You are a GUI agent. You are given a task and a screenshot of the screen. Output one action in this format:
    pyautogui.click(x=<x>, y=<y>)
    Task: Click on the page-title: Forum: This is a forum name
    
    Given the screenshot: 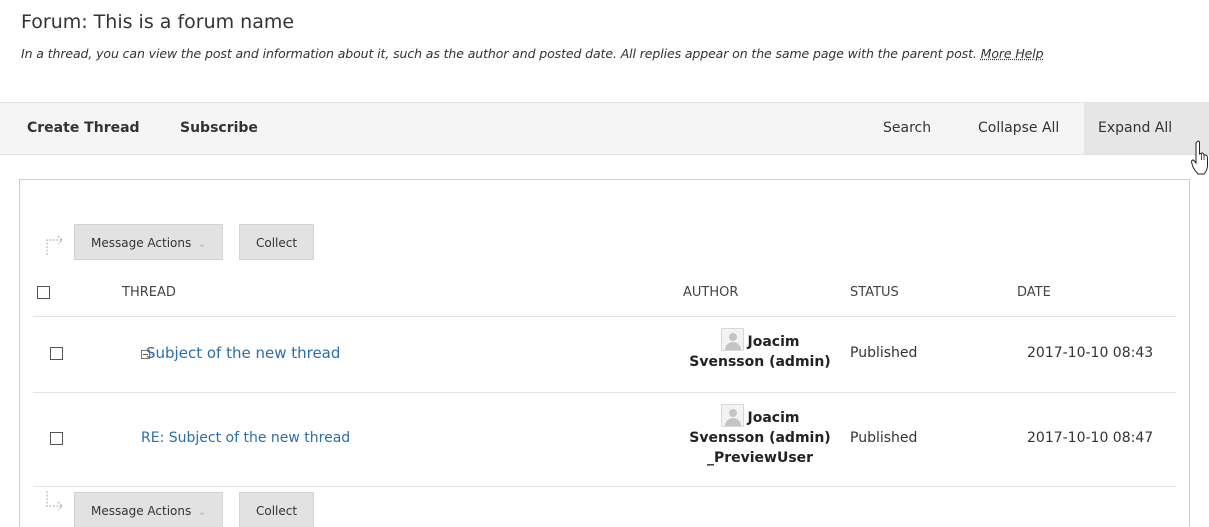 What is the action you would take?
    pyautogui.click(x=158, y=22)
    